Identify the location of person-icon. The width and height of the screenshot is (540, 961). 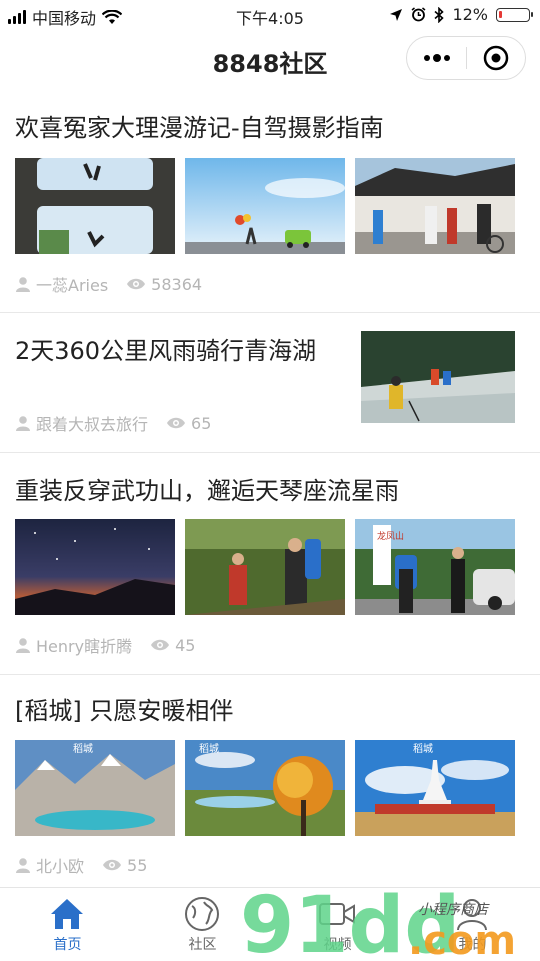
(472, 914).